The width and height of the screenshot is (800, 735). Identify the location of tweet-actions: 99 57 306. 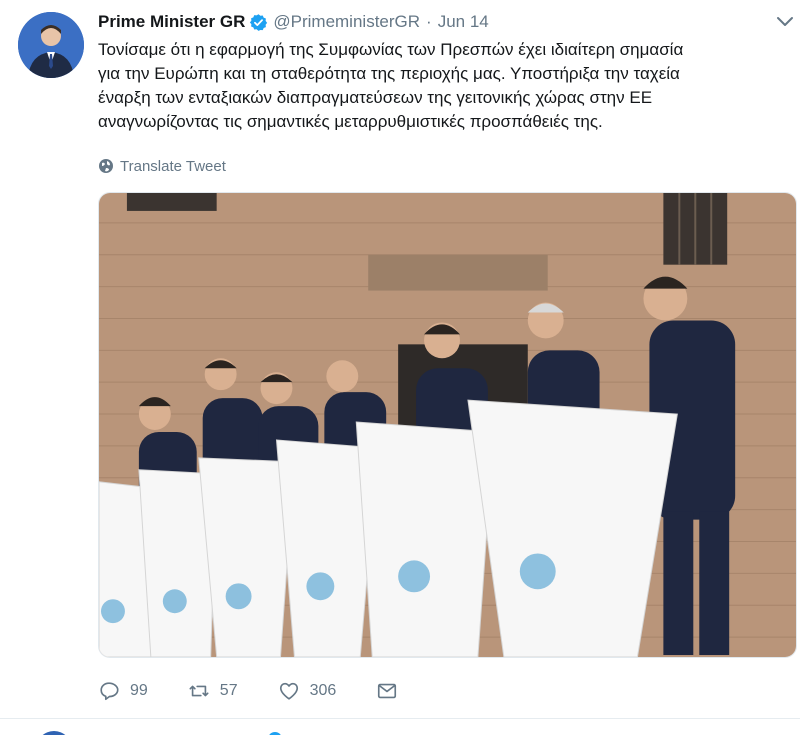
(268, 691).